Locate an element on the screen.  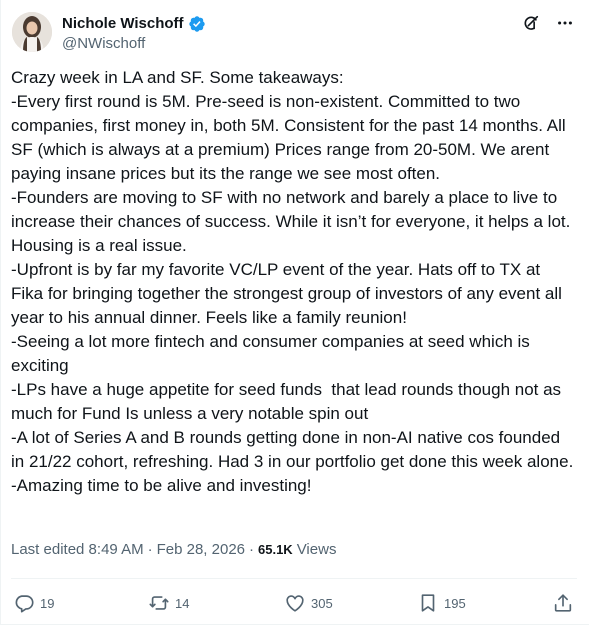
bookmark-button: 195 is located at coordinates (441, 603).